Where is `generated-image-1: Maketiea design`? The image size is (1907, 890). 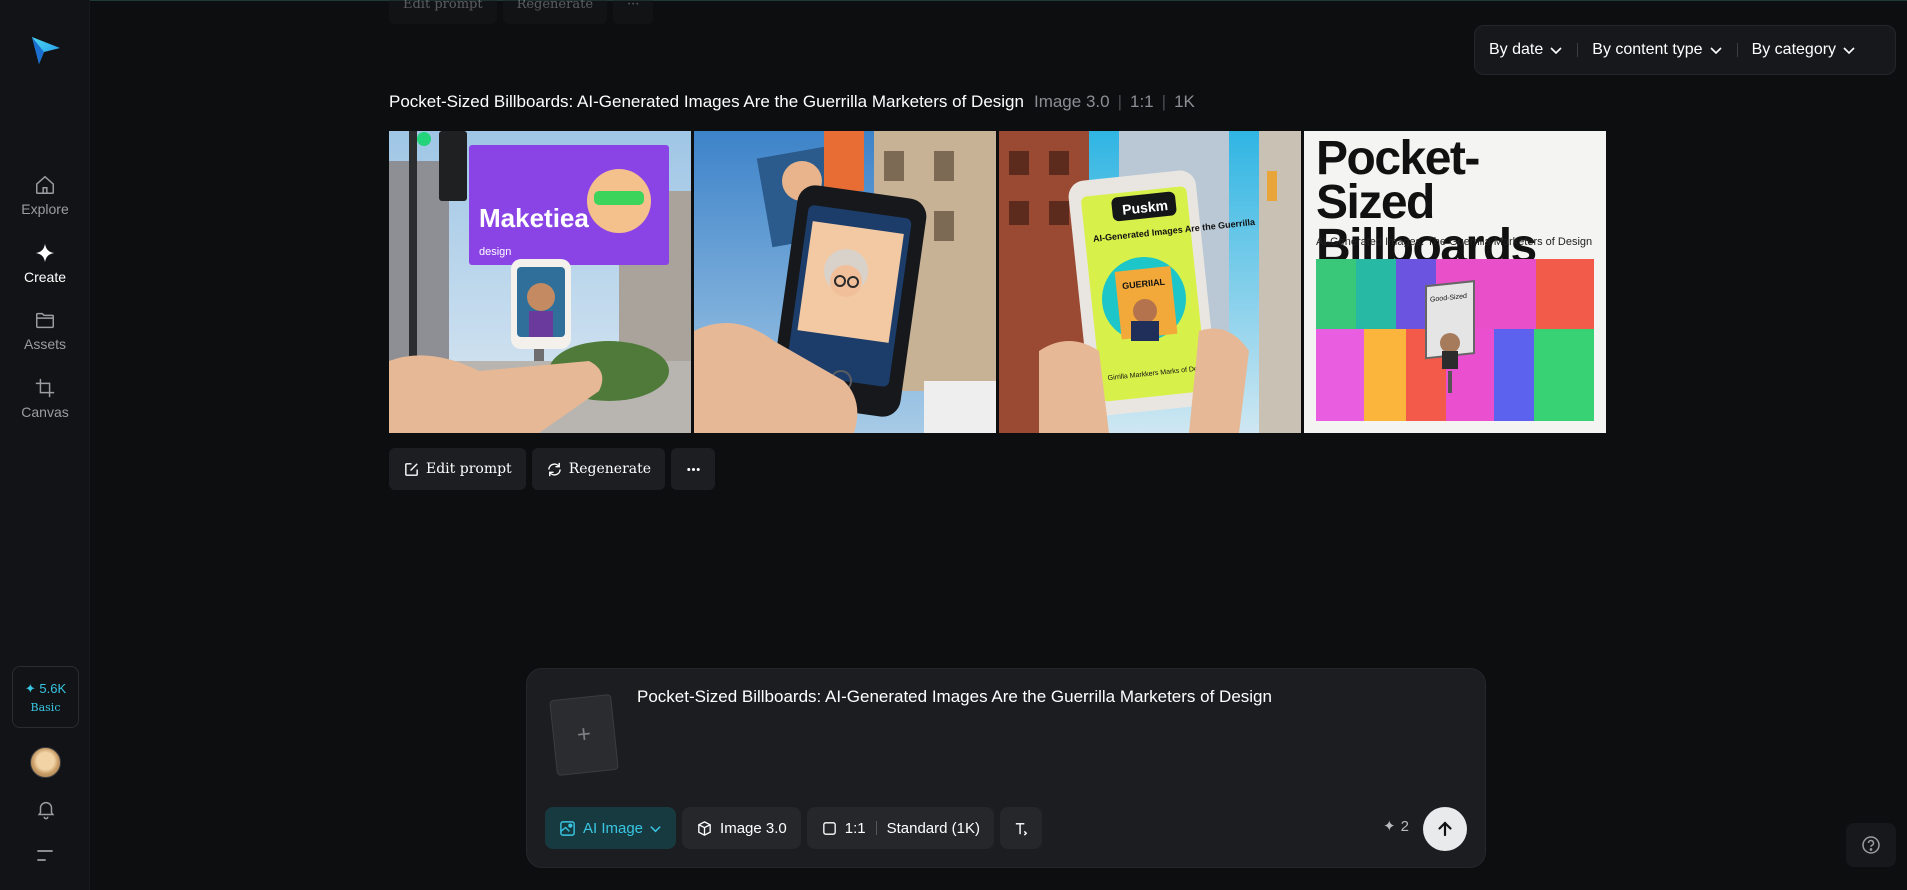 generated-image-1: Maketiea design is located at coordinates (540, 282).